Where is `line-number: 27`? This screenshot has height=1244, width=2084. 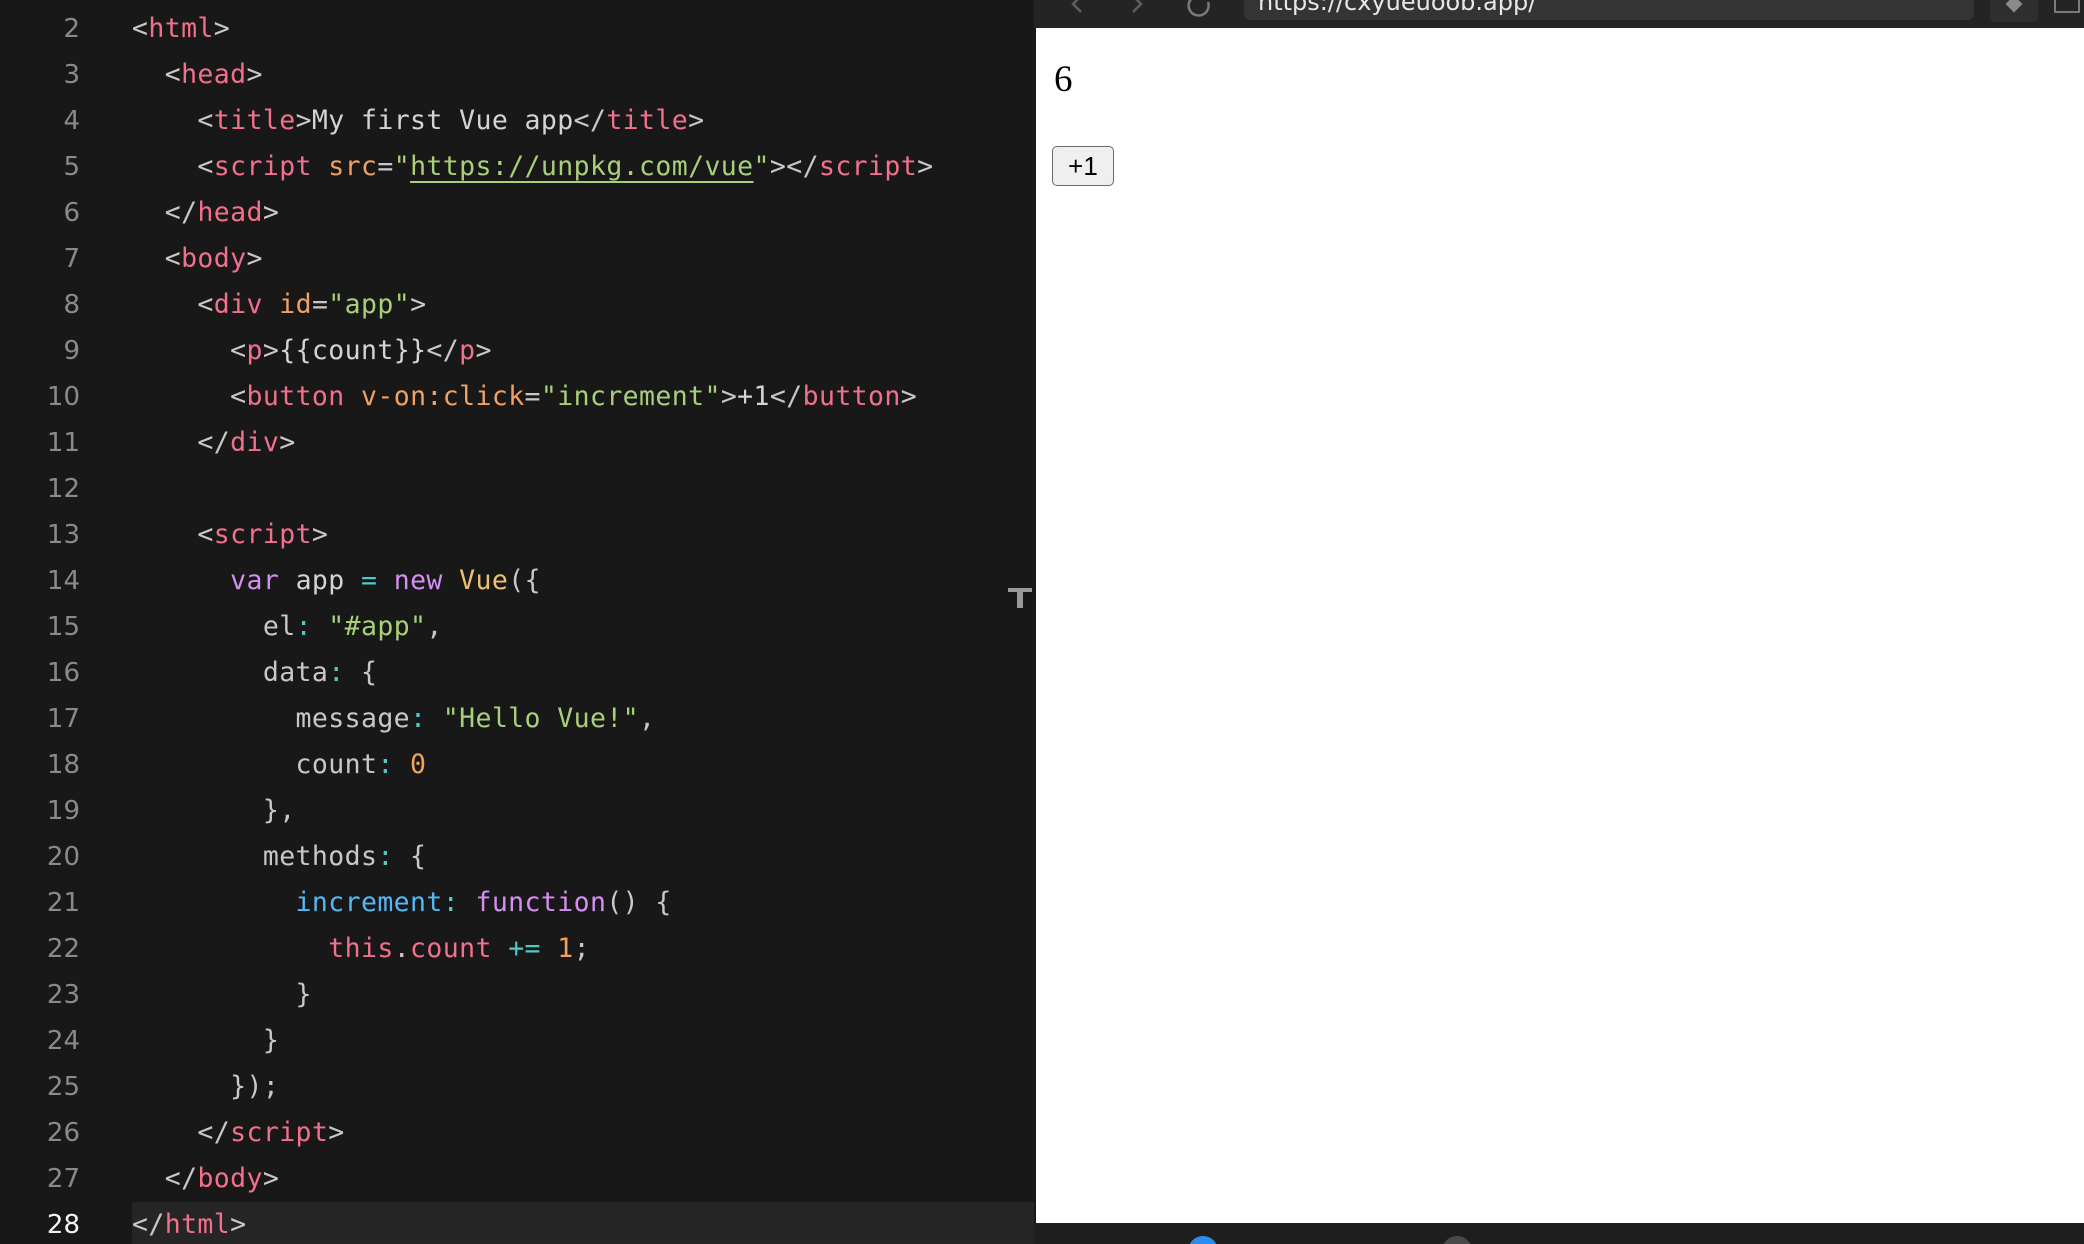
line-number: 27 is located at coordinates (63, 1179).